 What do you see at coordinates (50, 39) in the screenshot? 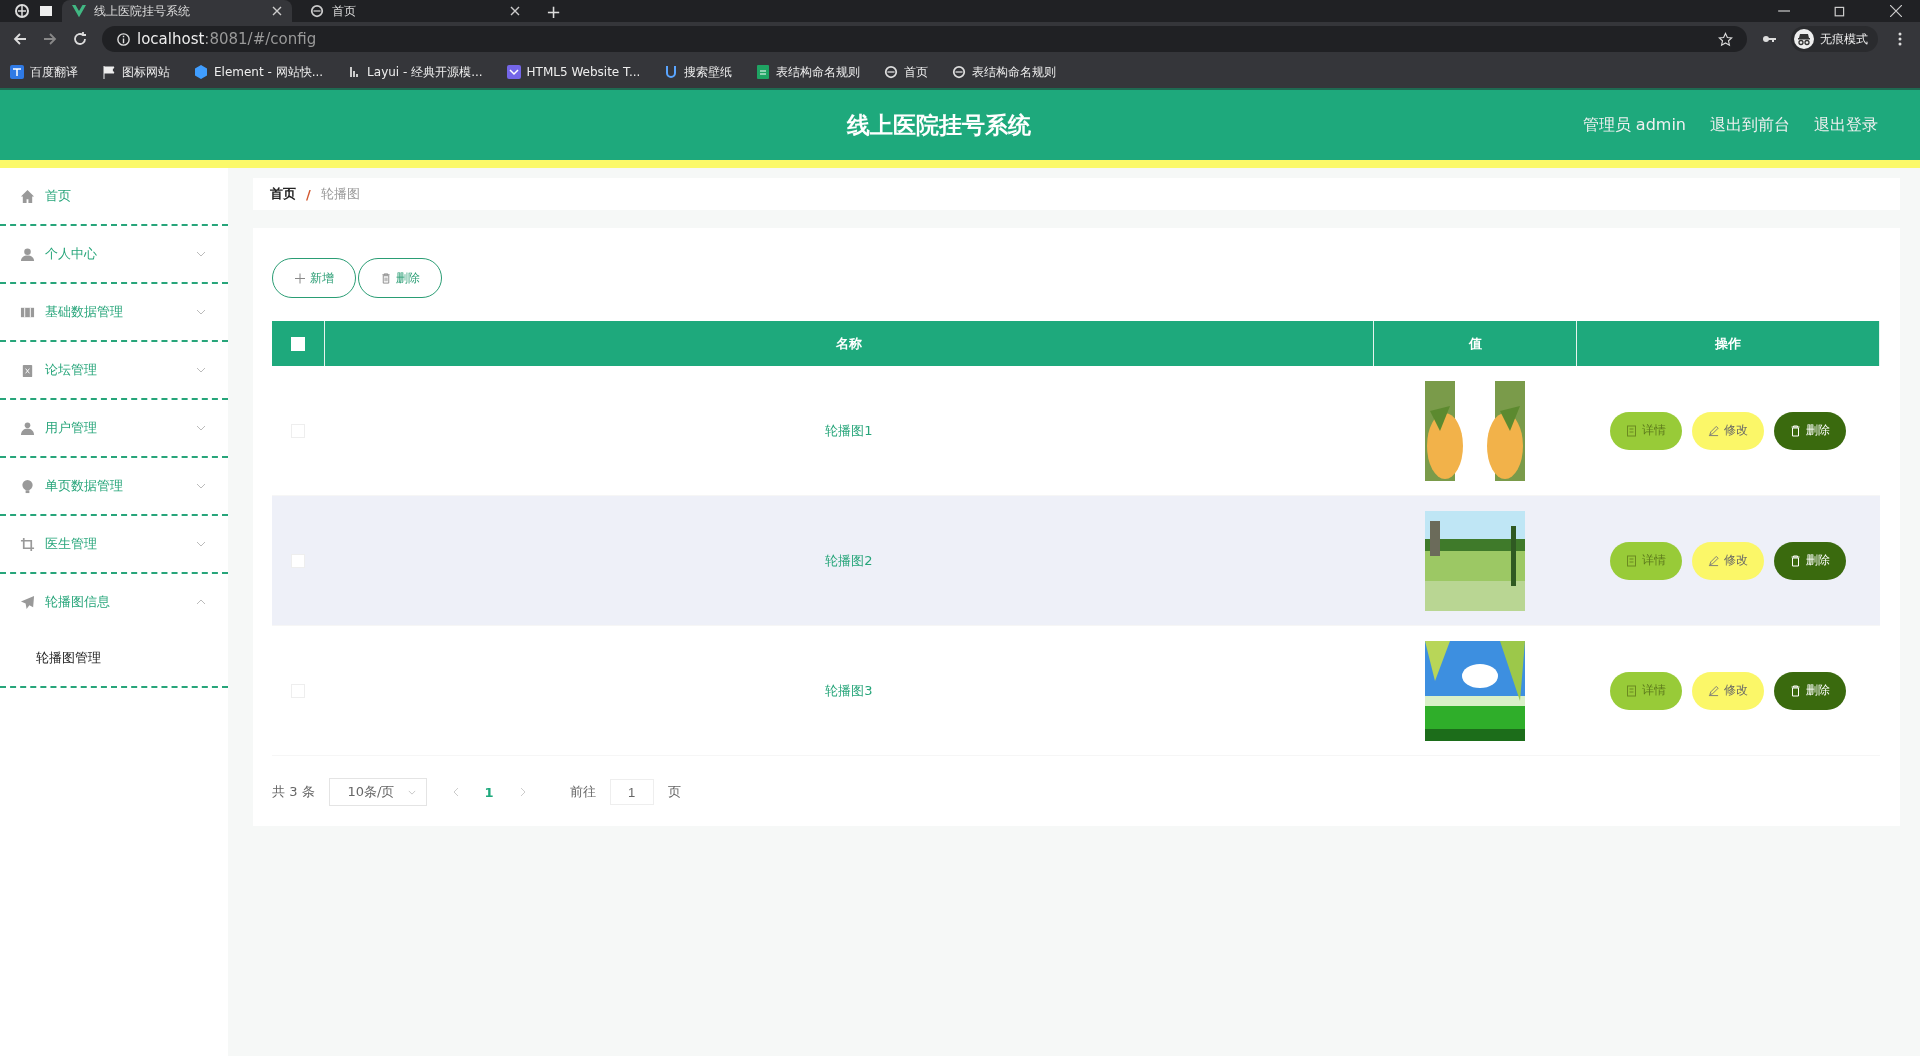
I see `forward-icon` at bounding box center [50, 39].